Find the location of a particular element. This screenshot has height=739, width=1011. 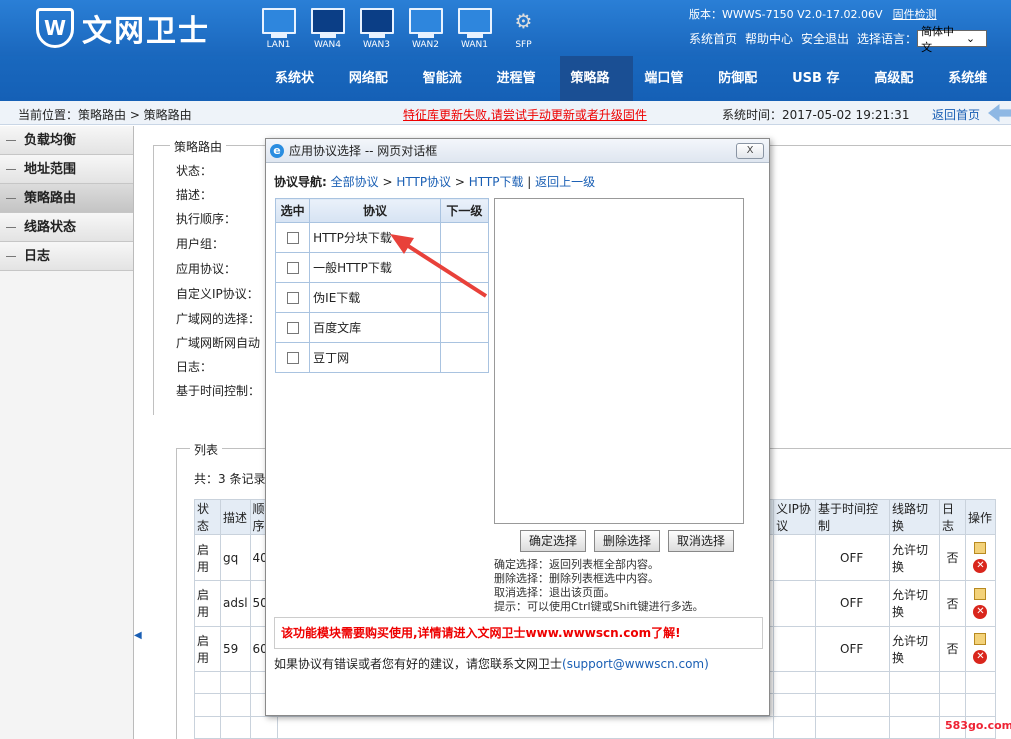

logo-shield-icon: W is located at coordinates (55, 28).